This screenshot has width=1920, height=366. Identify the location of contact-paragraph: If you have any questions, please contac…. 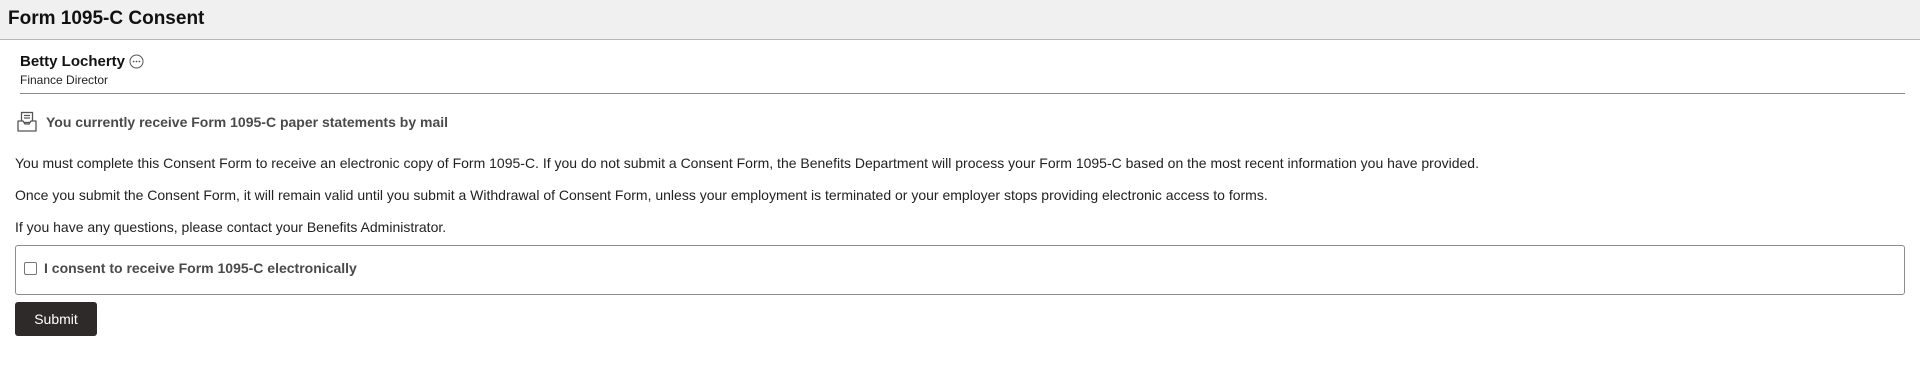
(231, 227).